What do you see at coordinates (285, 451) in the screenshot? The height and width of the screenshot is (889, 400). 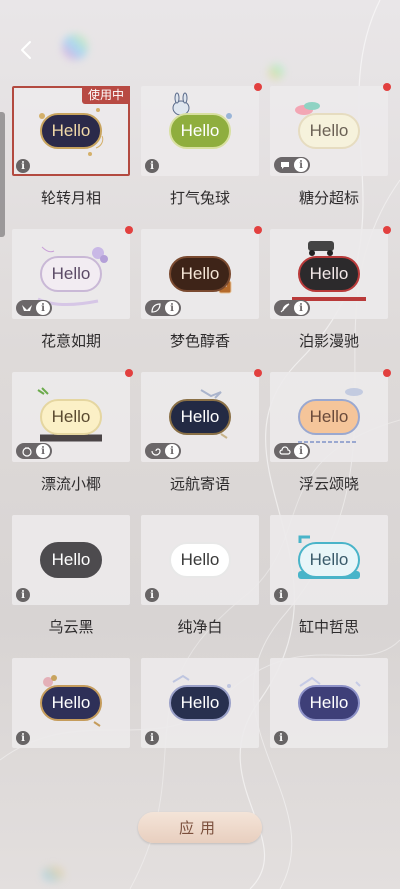 I see `cloud-icon` at bounding box center [285, 451].